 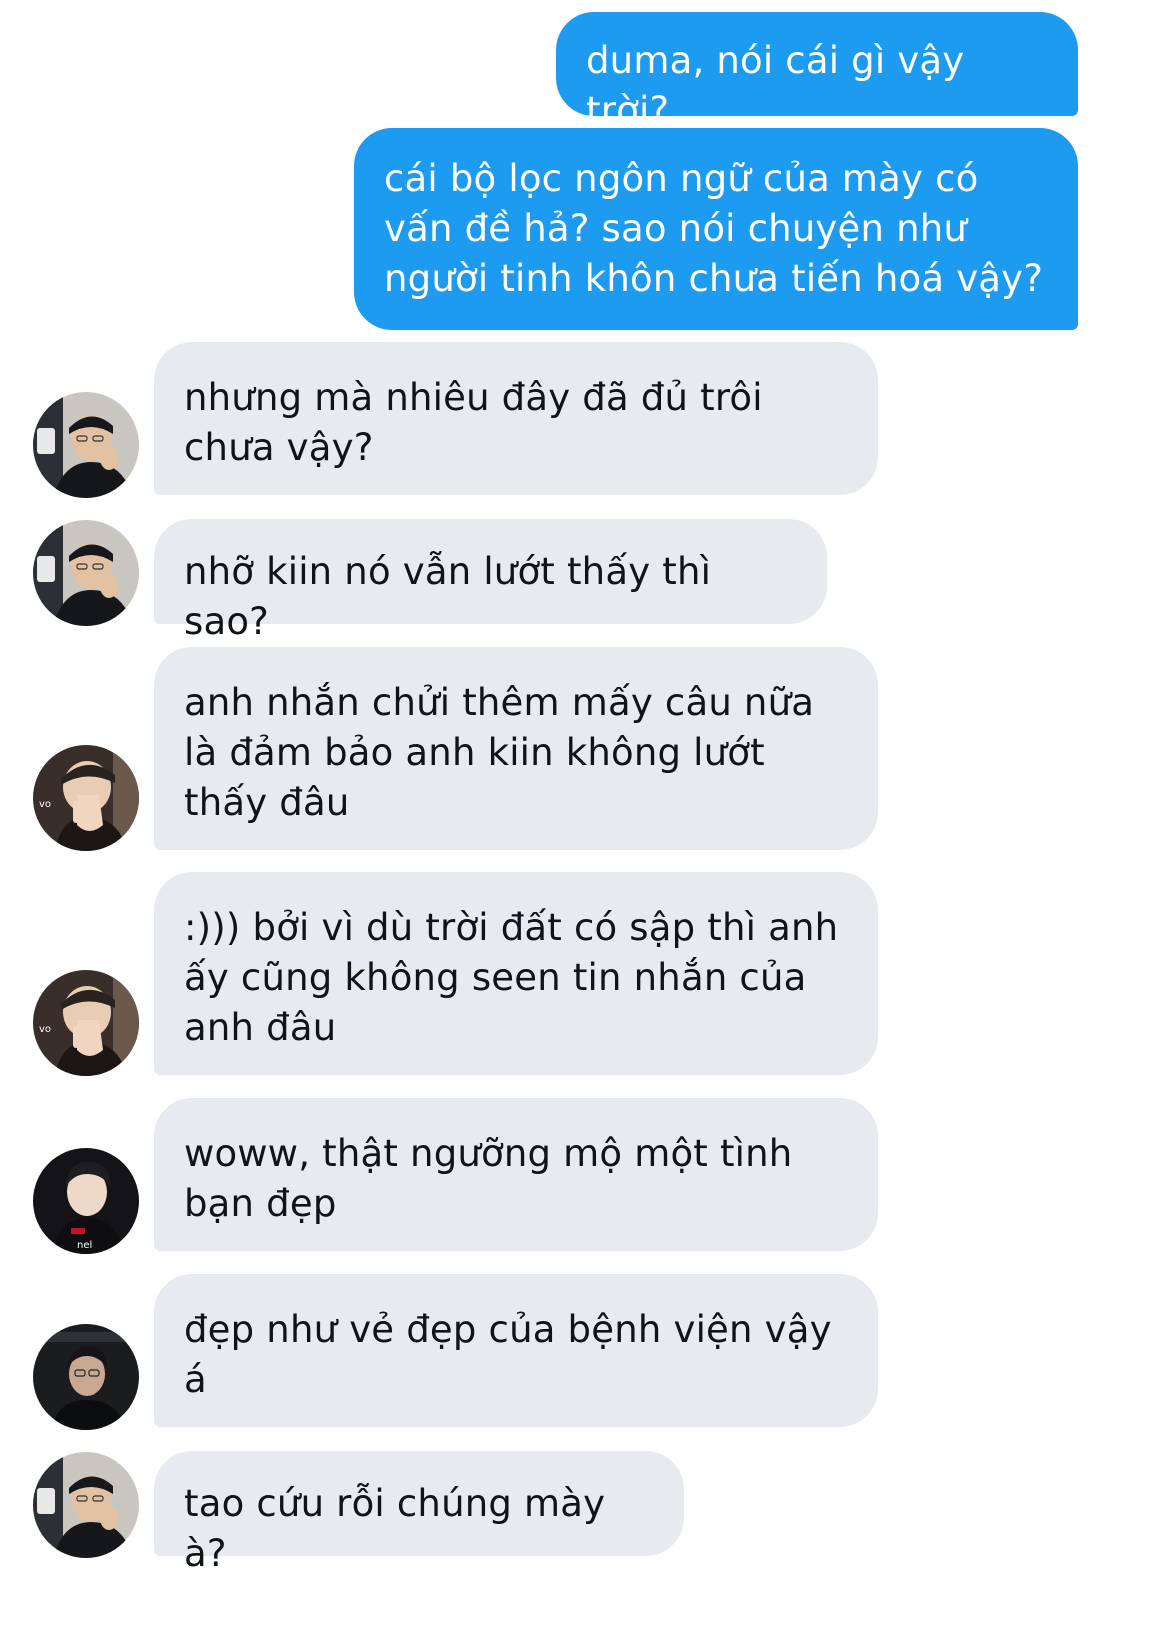 I want to click on message-bubble-incoming: nhưng mà nhiêu đây đã đủ trôi chưa vậy?, so click(x=516, y=418).